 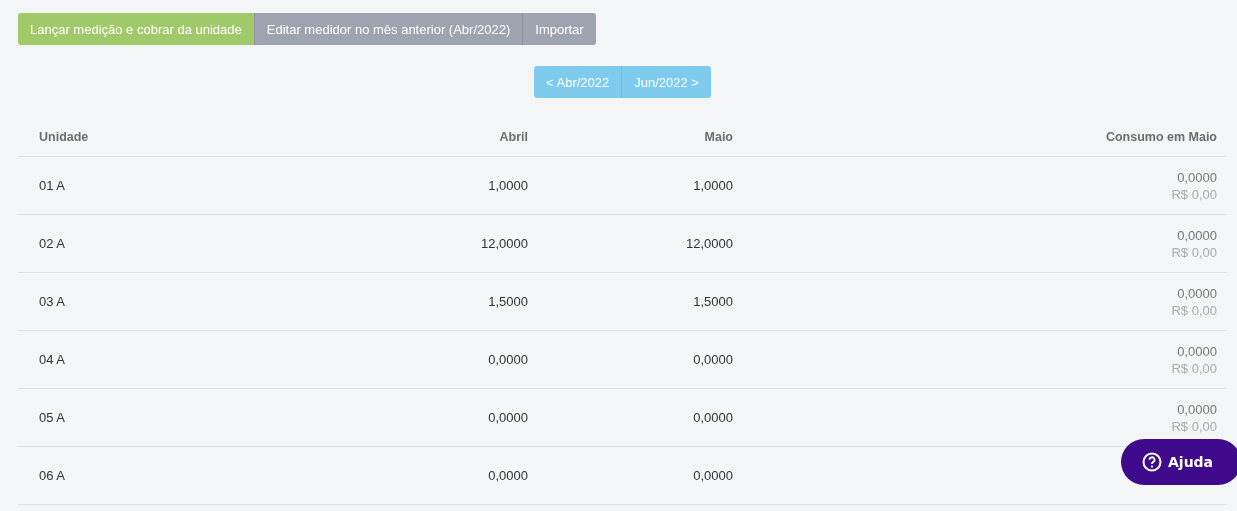 What do you see at coordinates (388, 29) in the screenshot?
I see `action-button: Editar medidor no mês anterior (Abr/2022)` at bounding box center [388, 29].